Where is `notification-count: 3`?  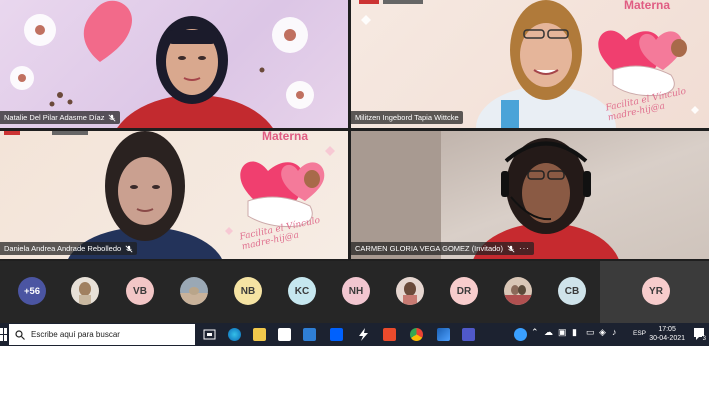
notification-count: 3 is located at coordinates (704, 339).